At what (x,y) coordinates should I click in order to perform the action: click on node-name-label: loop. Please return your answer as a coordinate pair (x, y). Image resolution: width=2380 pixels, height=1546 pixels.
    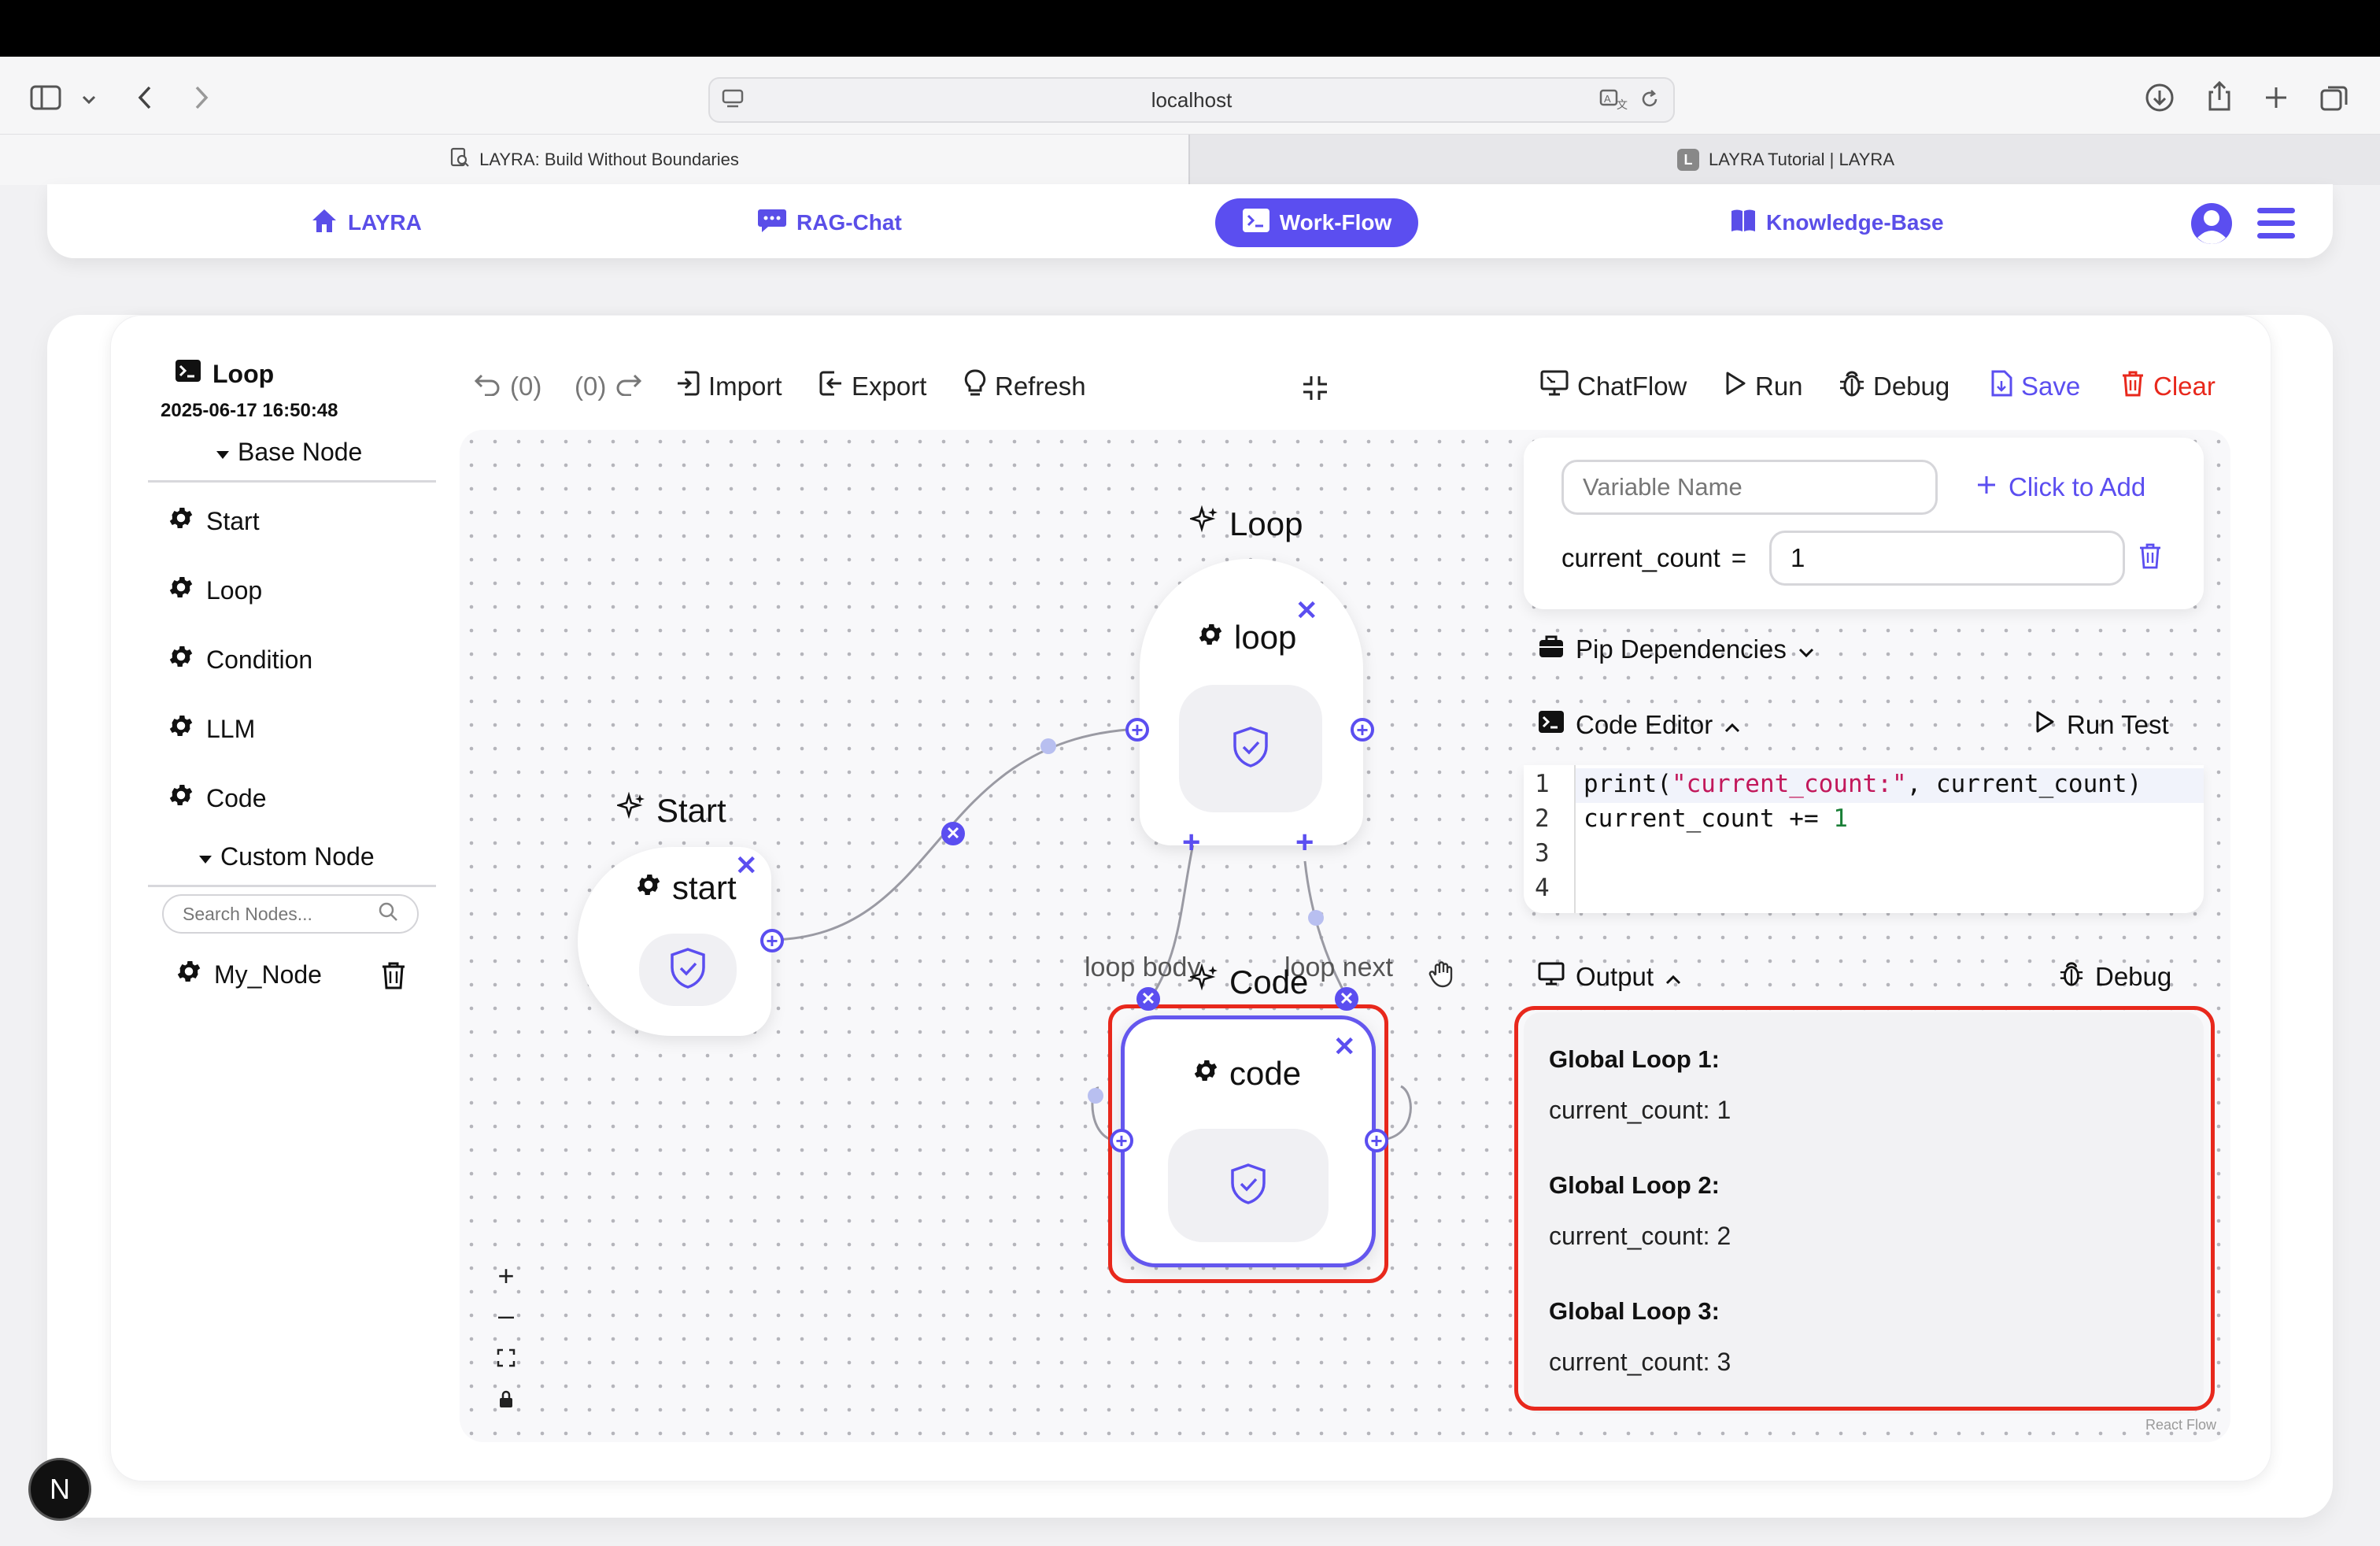
    Looking at the image, I should click on (1265, 637).